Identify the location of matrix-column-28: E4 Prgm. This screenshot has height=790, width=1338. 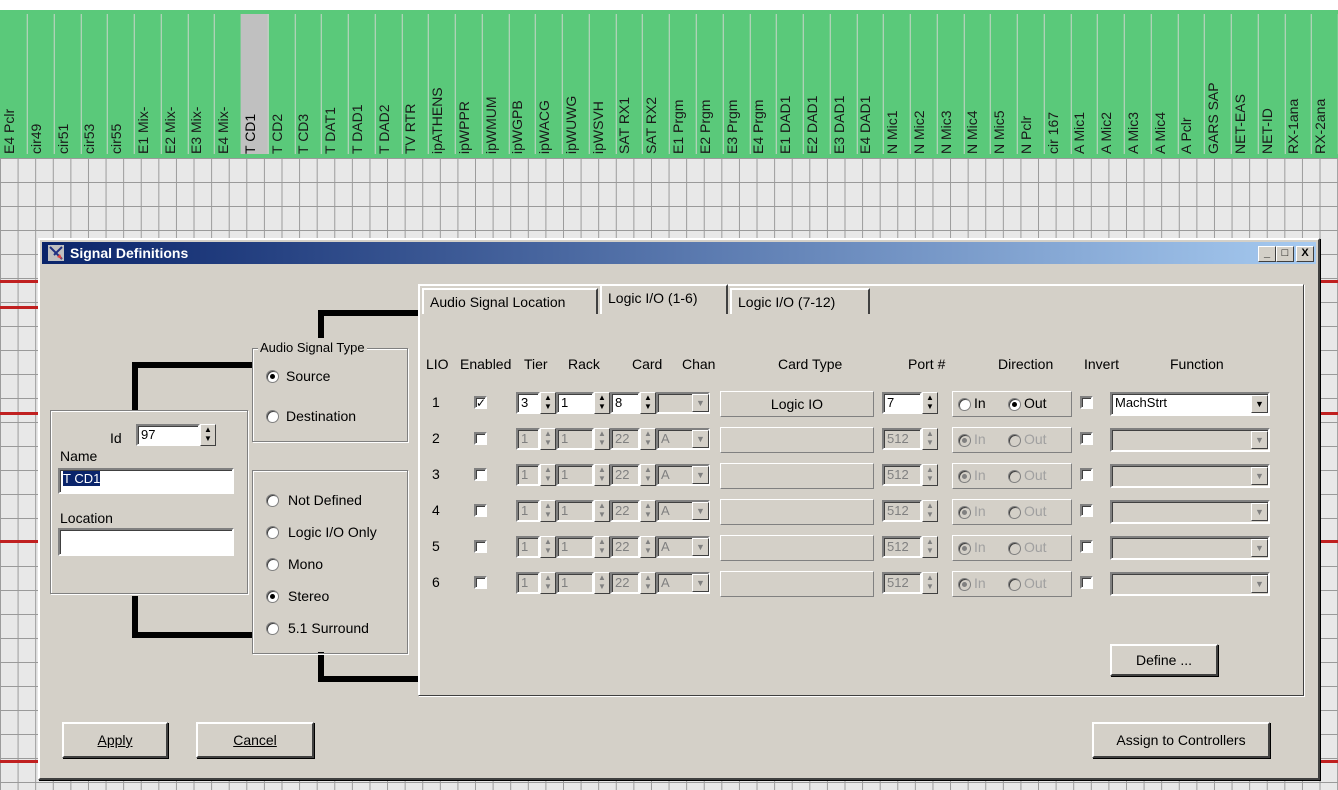
(763, 84).